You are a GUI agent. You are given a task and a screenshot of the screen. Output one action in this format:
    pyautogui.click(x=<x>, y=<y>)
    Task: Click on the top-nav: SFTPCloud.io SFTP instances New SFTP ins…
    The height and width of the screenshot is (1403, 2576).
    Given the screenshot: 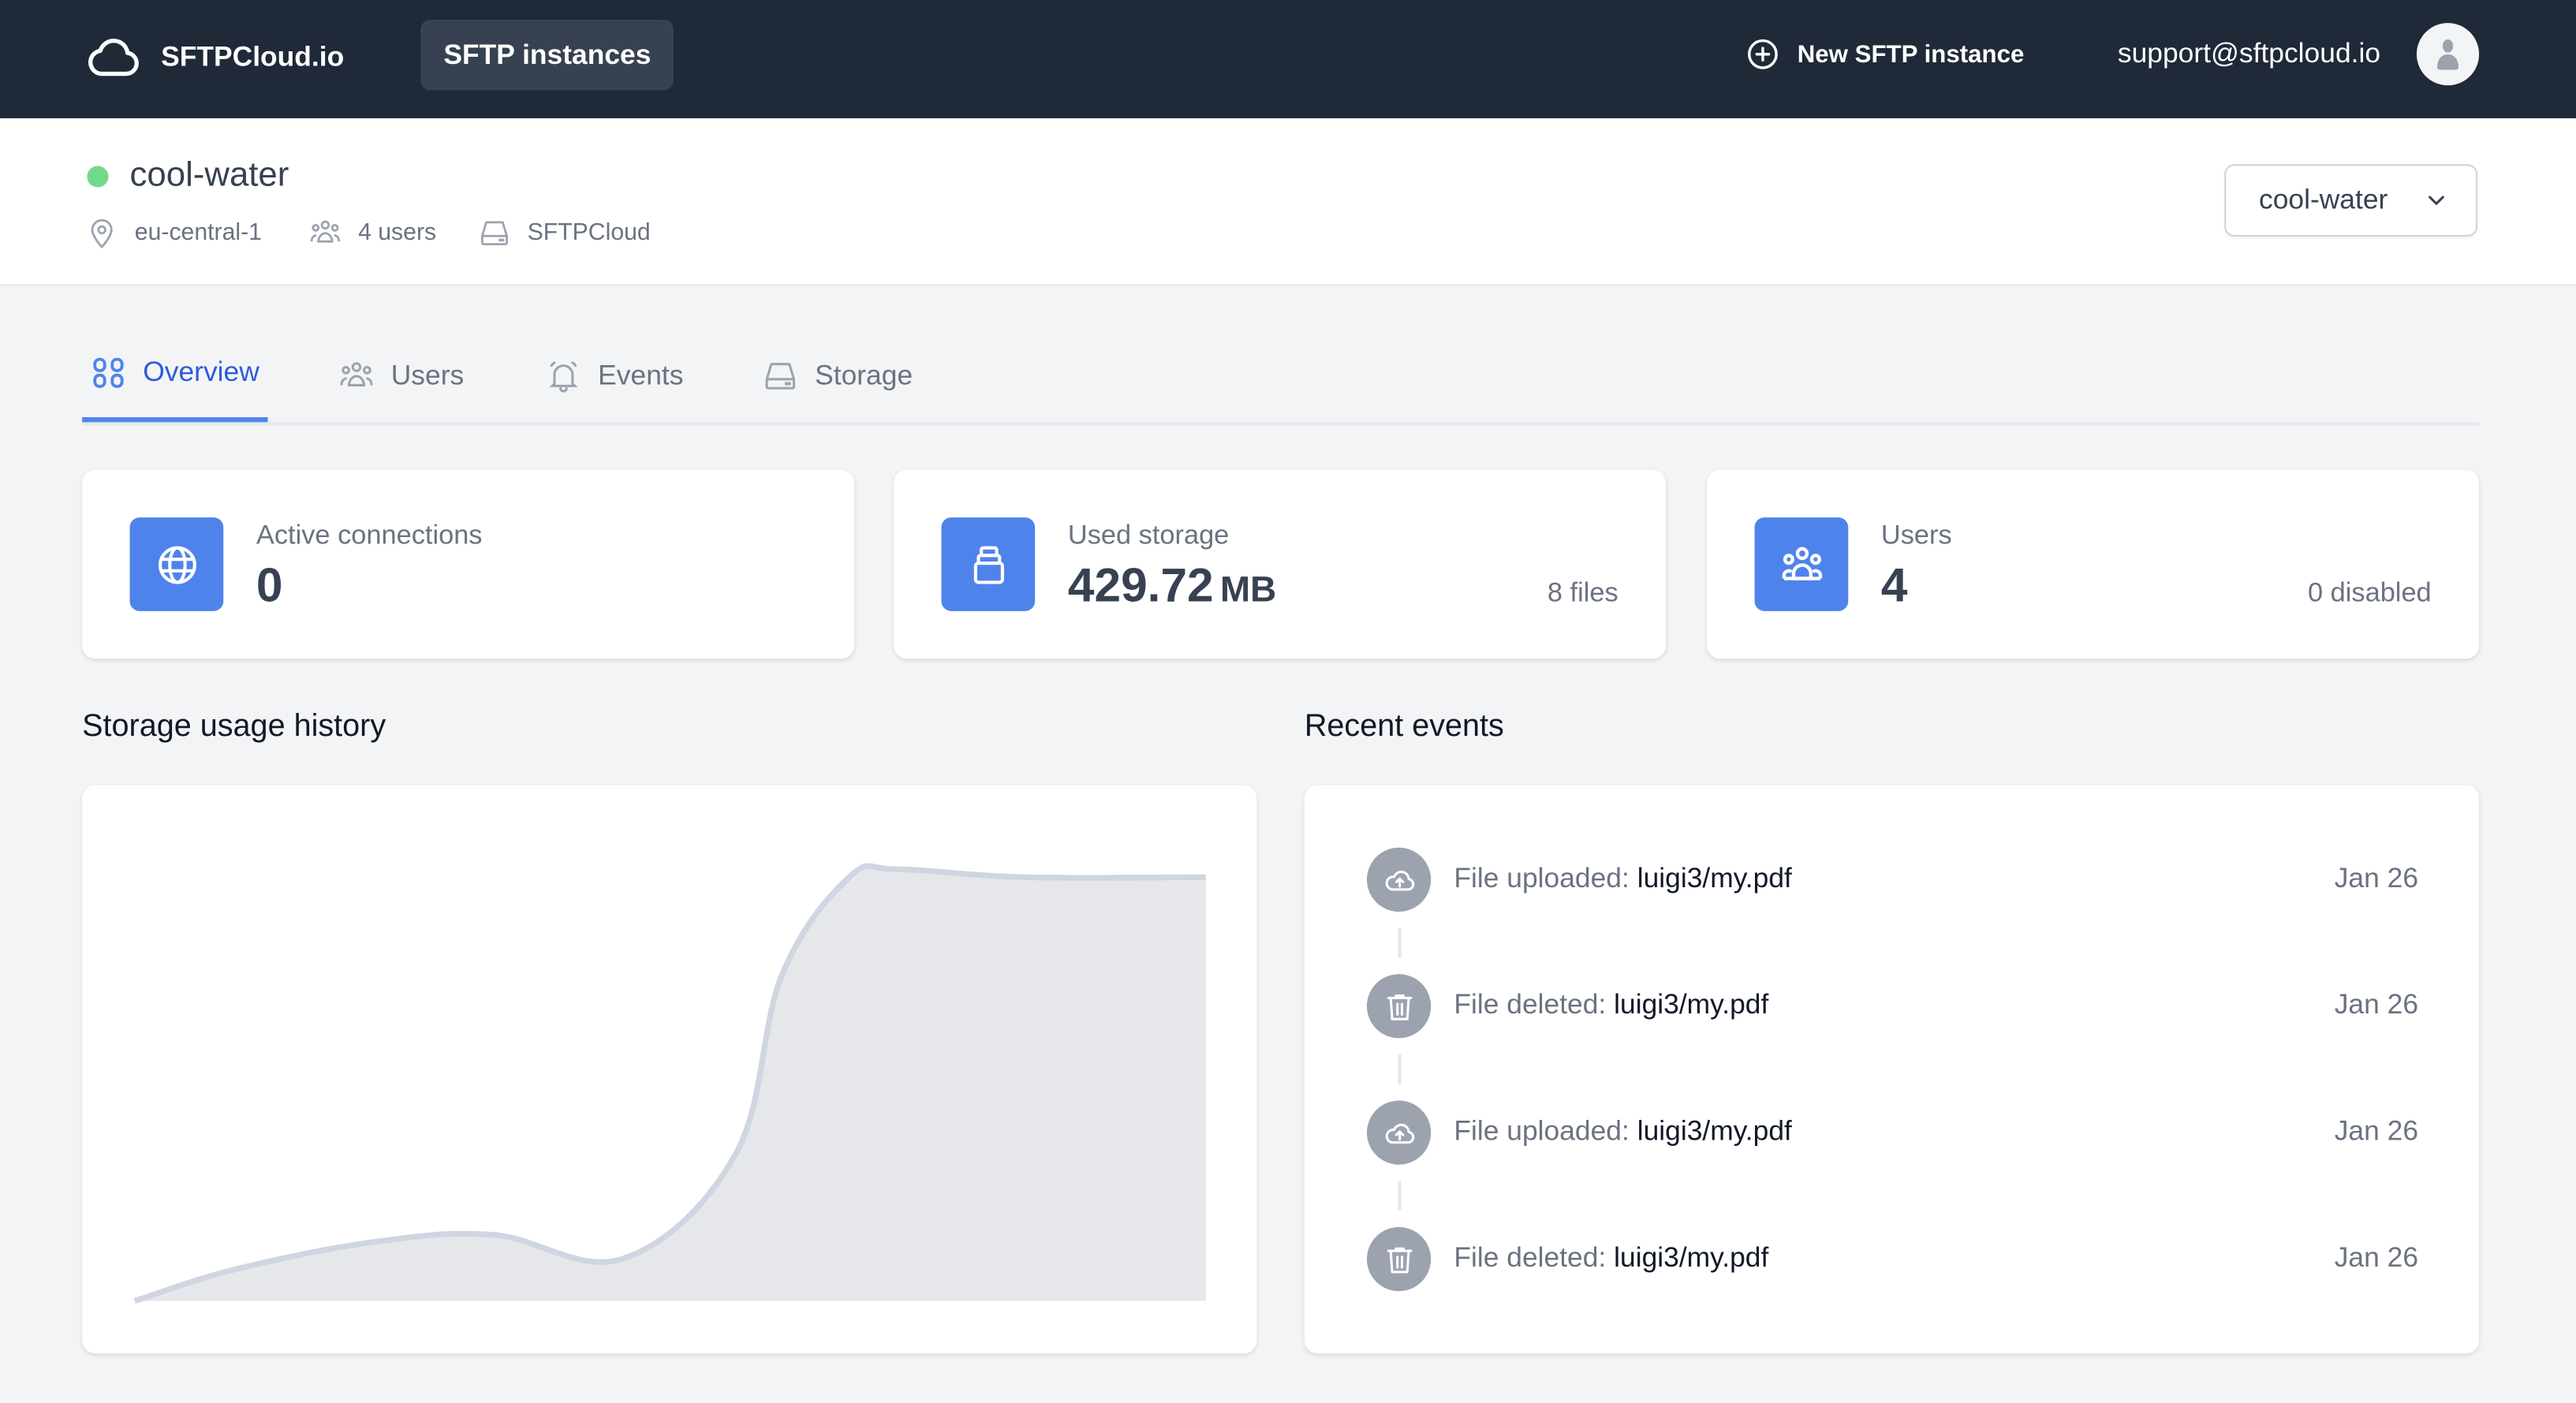 What is the action you would take?
    pyautogui.click(x=1288, y=59)
    